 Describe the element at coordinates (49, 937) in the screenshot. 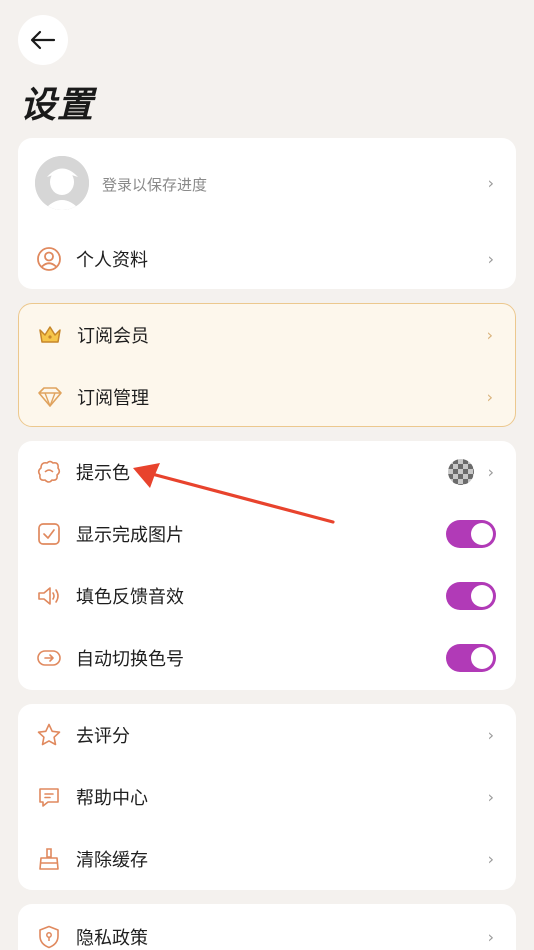

I see `shield-icon` at that location.